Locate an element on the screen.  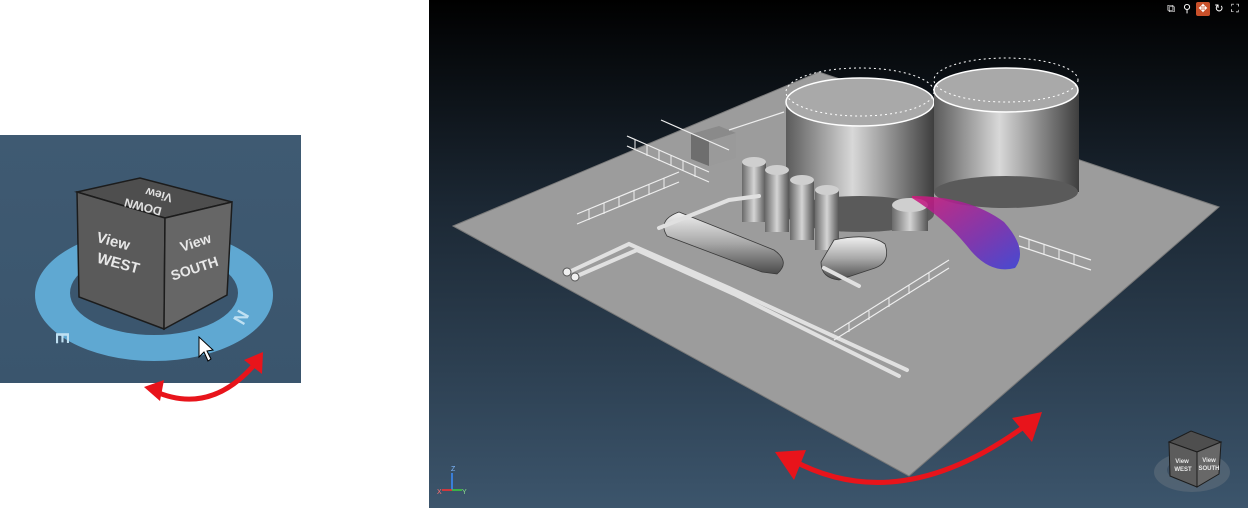
mini-view-cube: View WEST View SOUTH is located at coordinates (1192, 461).